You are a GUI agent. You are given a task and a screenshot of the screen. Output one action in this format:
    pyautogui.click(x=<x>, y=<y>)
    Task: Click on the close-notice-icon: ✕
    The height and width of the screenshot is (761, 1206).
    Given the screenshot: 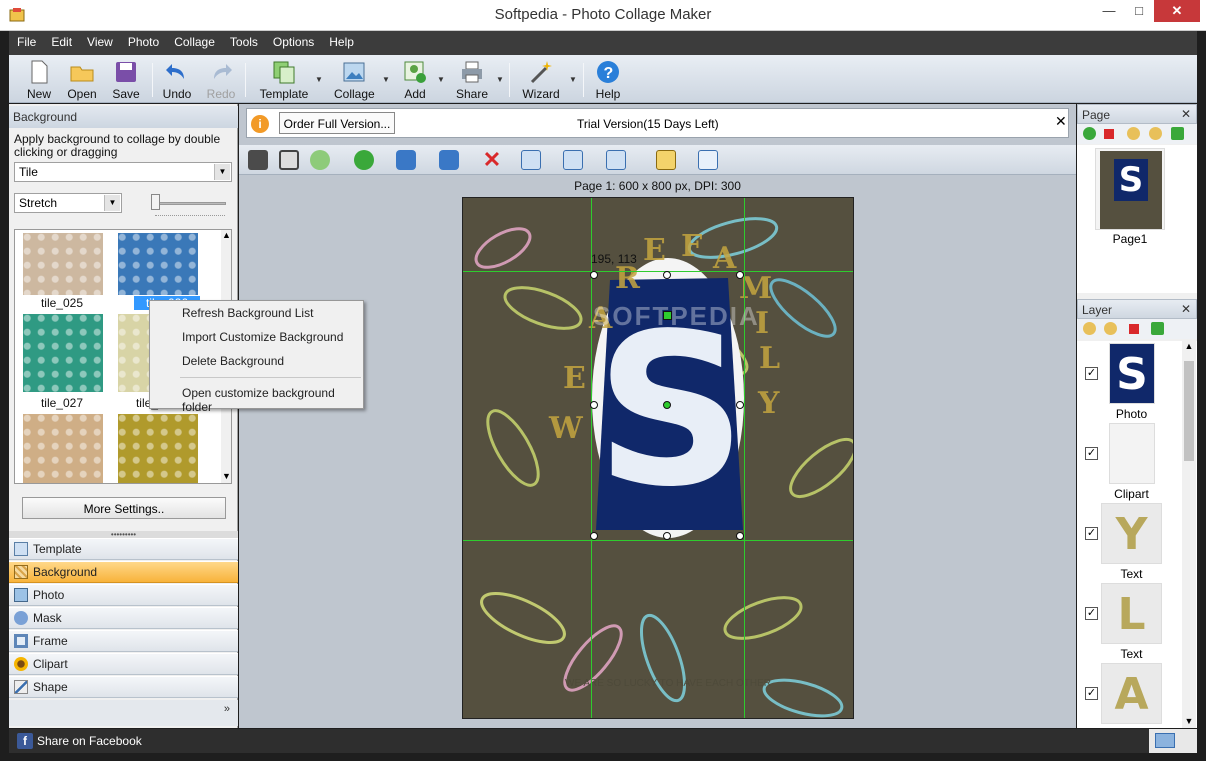 What is the action you would take?
    pyautogui.click(x=1061, y=121)
    